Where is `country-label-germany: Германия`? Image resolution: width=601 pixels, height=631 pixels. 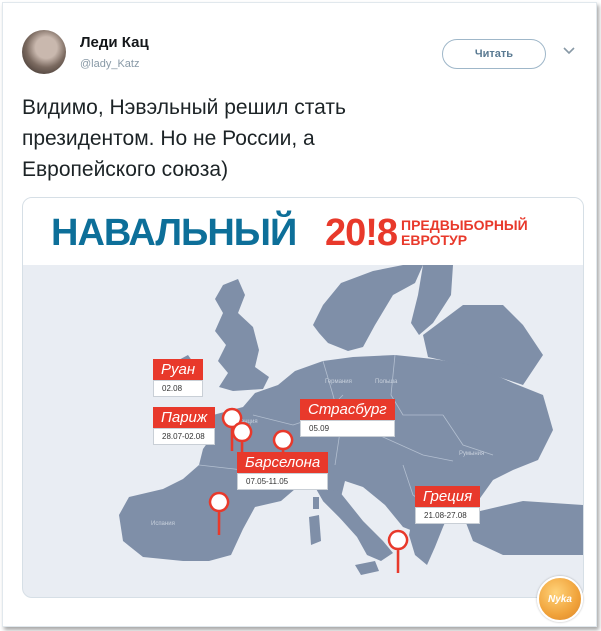
country-label-germany: Германия is located at coordinates (338, 382).